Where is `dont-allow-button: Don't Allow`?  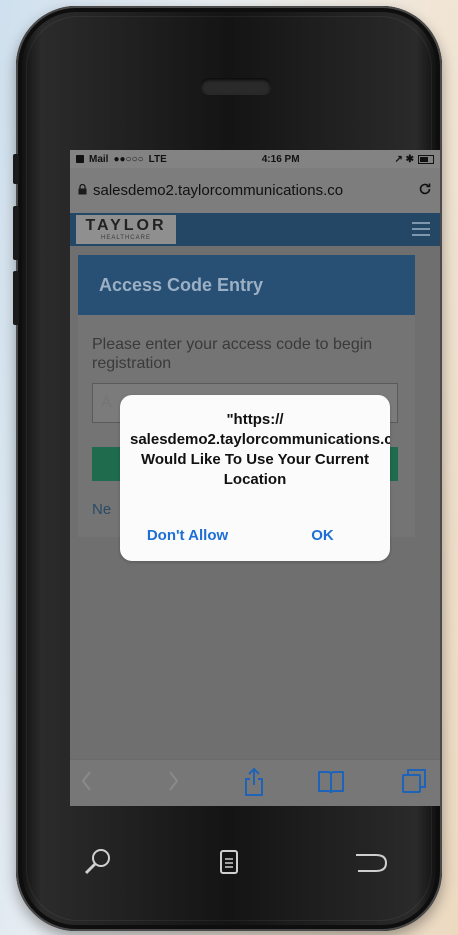
dont-allow-button: Don't Allow is located at coordinates (187, 535).